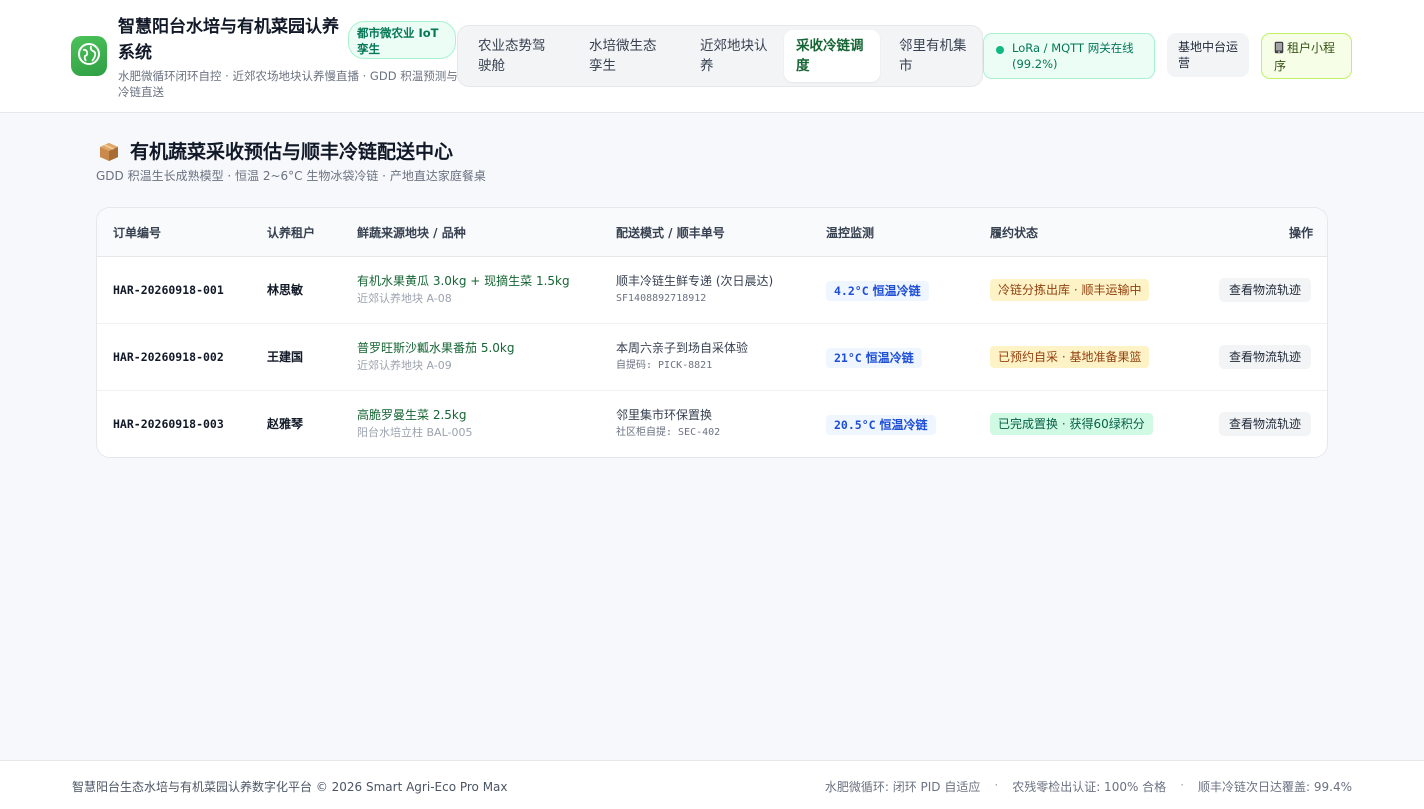  I want to click on source-plot: 近郊认养地块 A-09, so click(404, 365).